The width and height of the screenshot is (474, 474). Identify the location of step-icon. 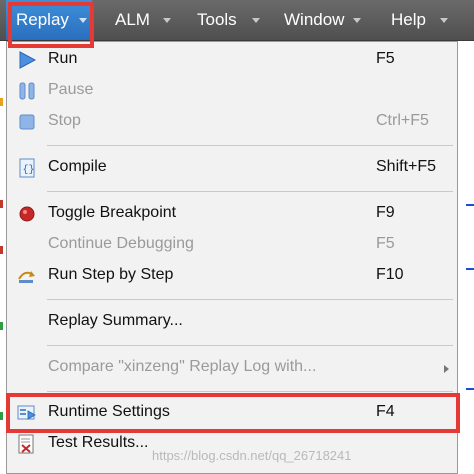
(26, 277).